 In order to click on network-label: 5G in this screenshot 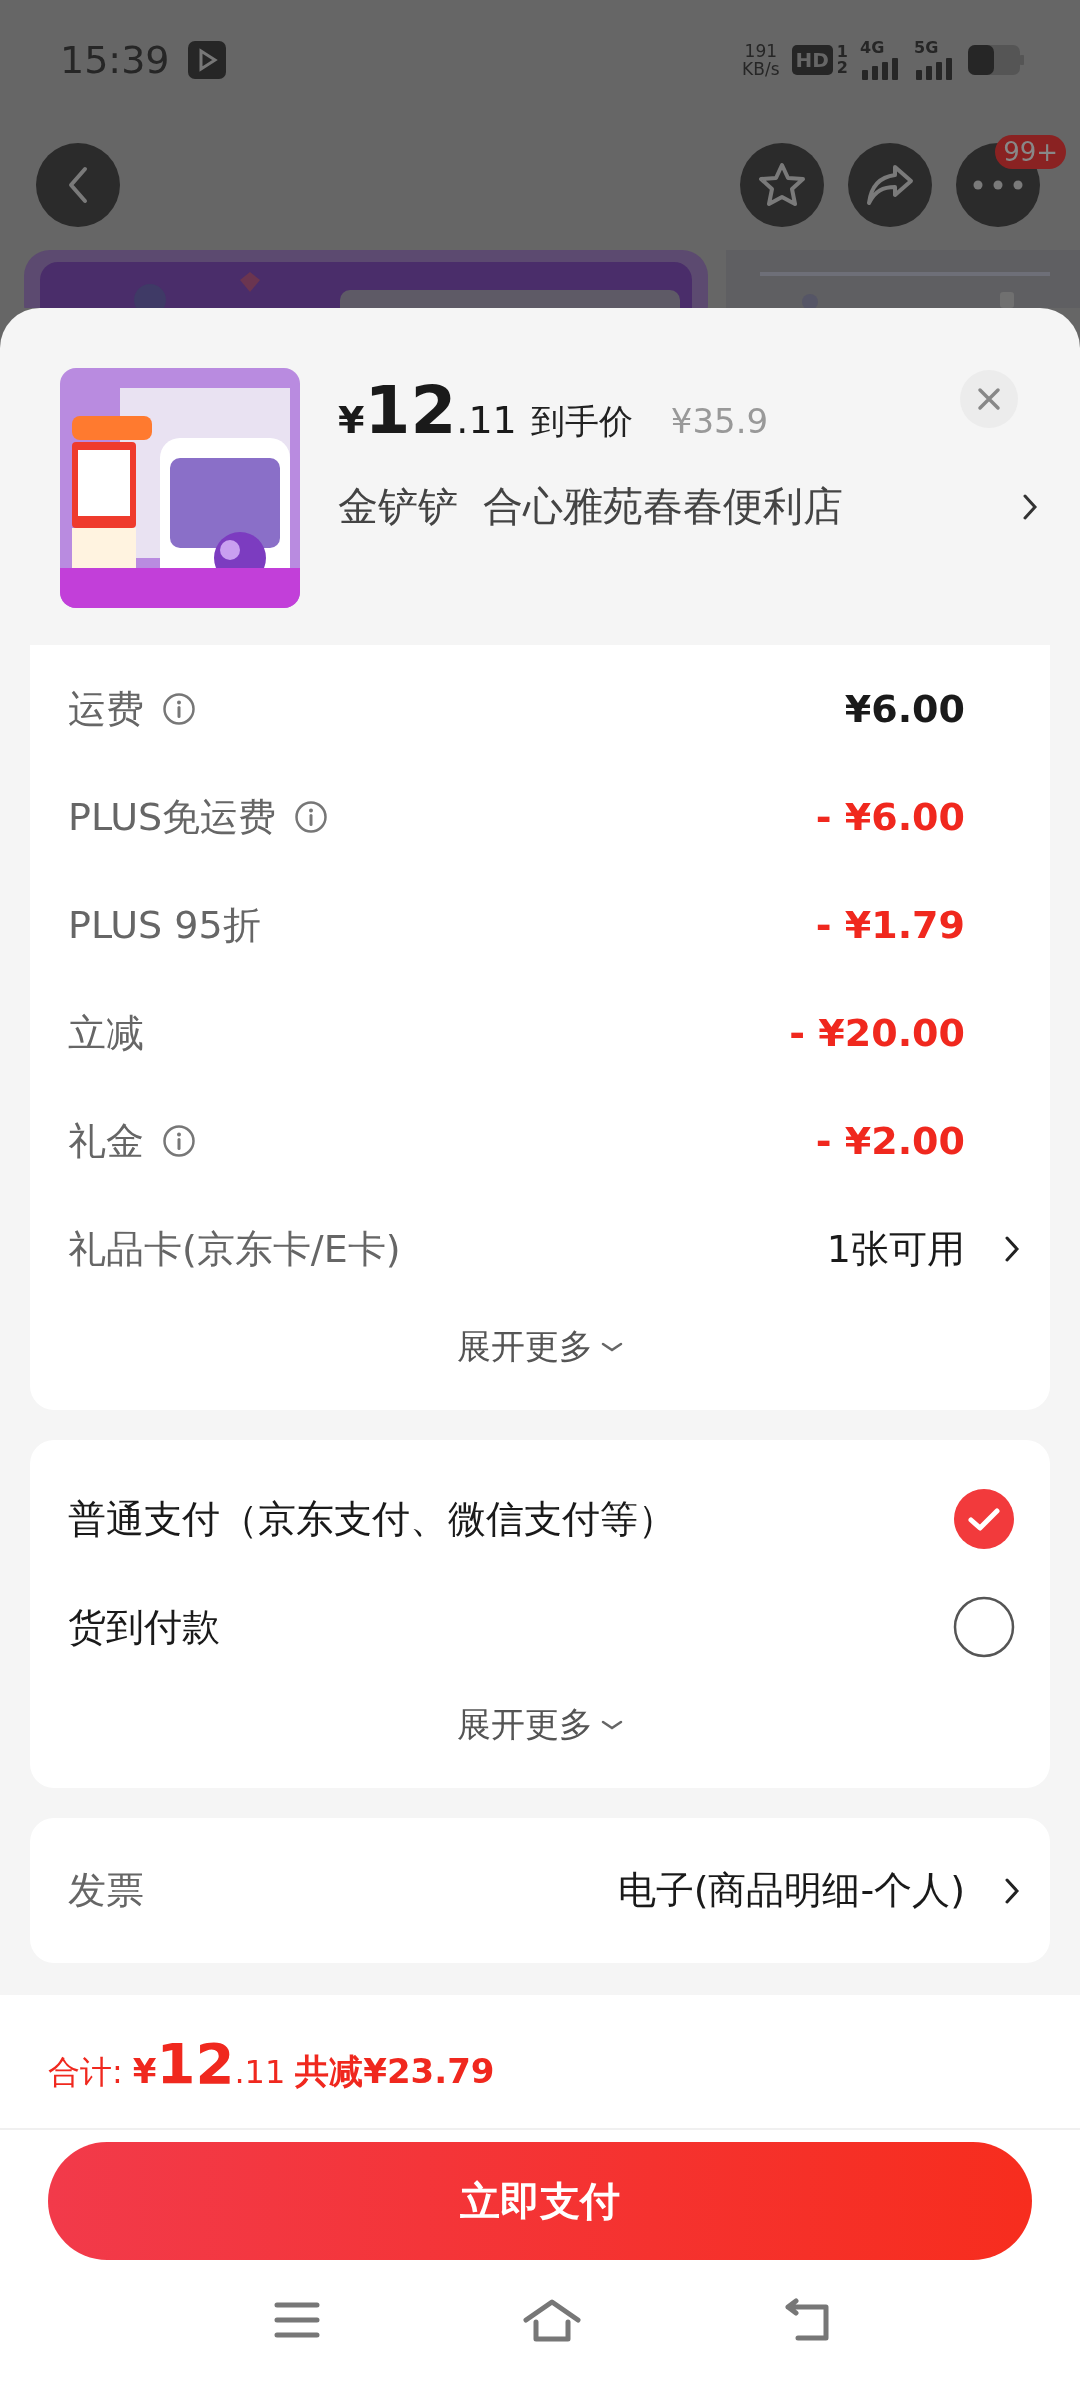, I will do `click(926, 48)`.